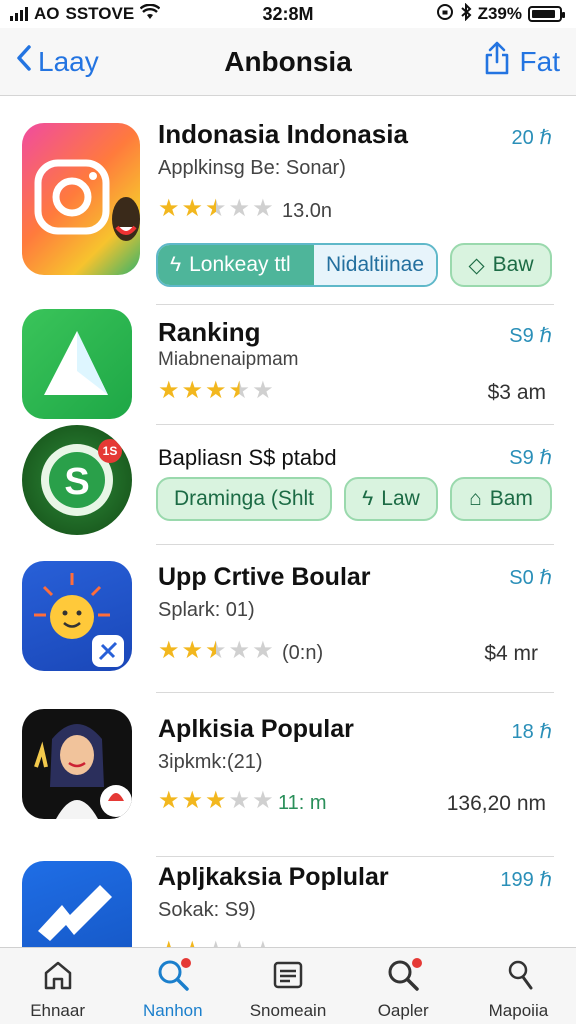 The height and width of the screenshot is (1024, 576). What do you see at coordinates (497, 61) in the screenshot?
I see `share-icon` at bounding box center [497, 61].